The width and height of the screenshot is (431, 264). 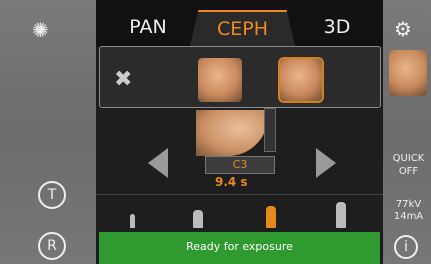 What do you see at coordinates (239, 248) in the screenshot?
I see `status-bar: Ready for exposure` at bounding box center [239, 248].